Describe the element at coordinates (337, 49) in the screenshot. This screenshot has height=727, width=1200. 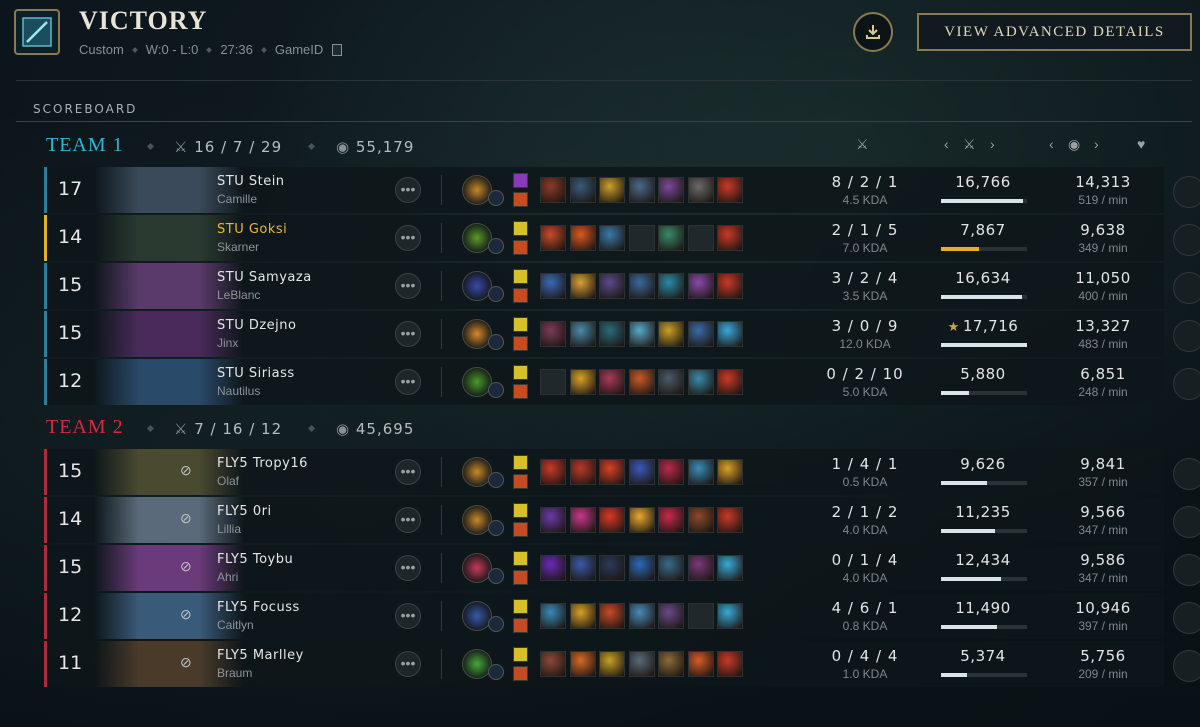
I see `copy-icon` at that location.